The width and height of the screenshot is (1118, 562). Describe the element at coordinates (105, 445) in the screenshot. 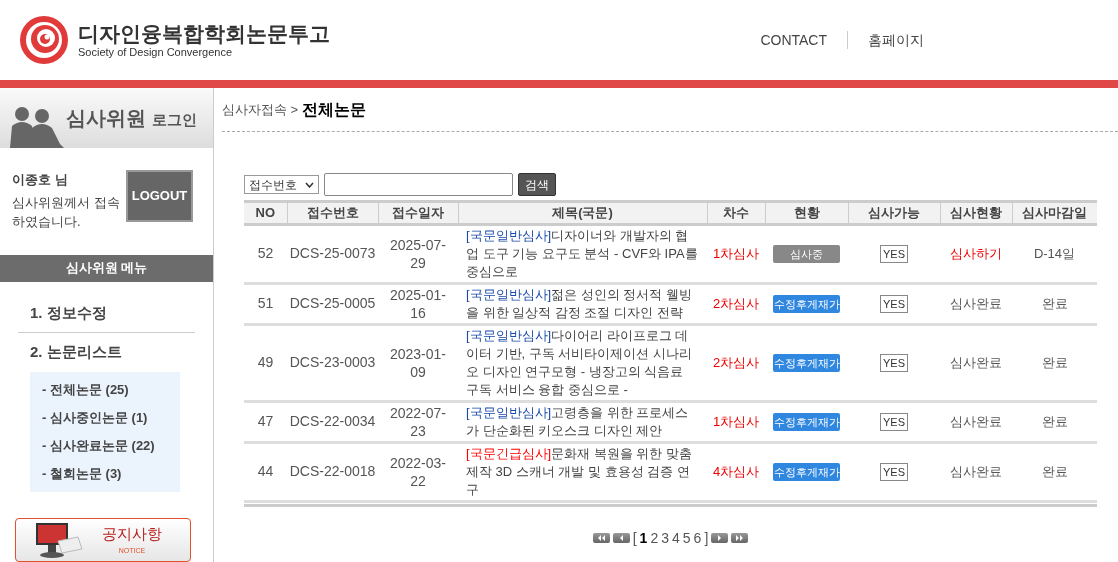

I see `submenu-item: - 심사완료논문 (22)` at that location.